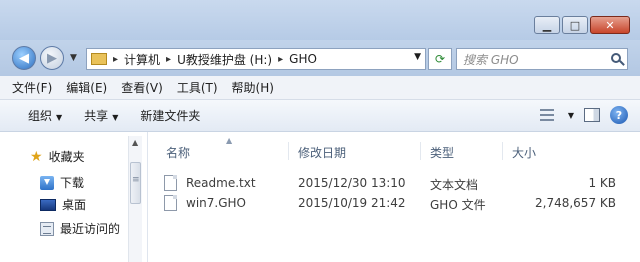  I want to click on file-size: 1 KB, so click(602, 183).